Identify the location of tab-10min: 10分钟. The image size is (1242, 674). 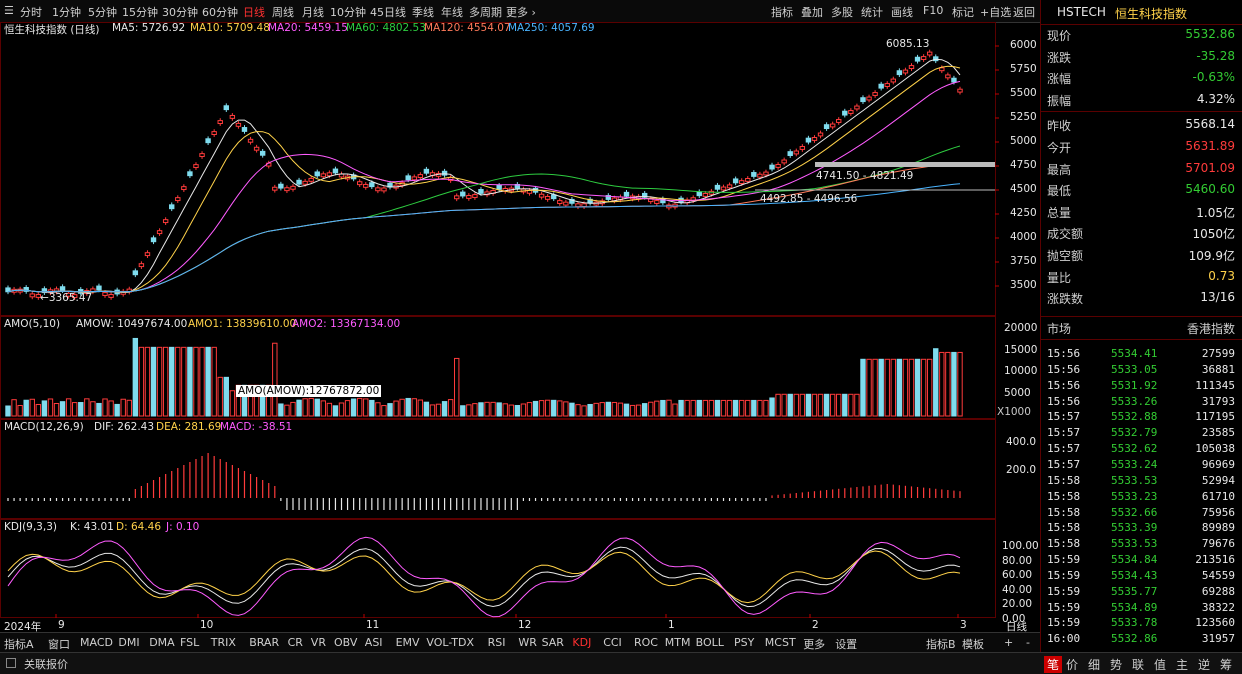
(348, 12).